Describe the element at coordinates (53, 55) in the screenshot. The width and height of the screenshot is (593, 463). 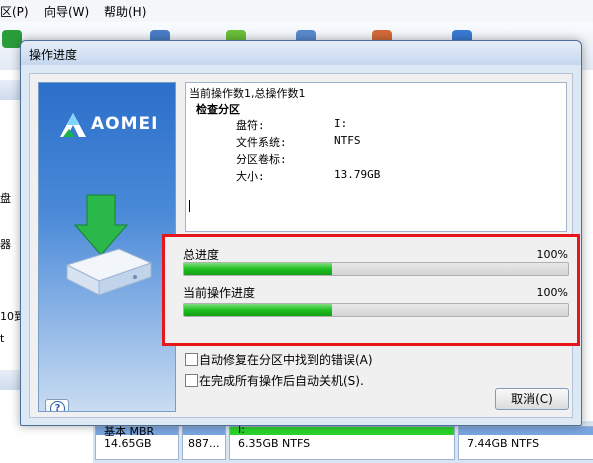
I see `dialog-title: 操作进度` at that location.